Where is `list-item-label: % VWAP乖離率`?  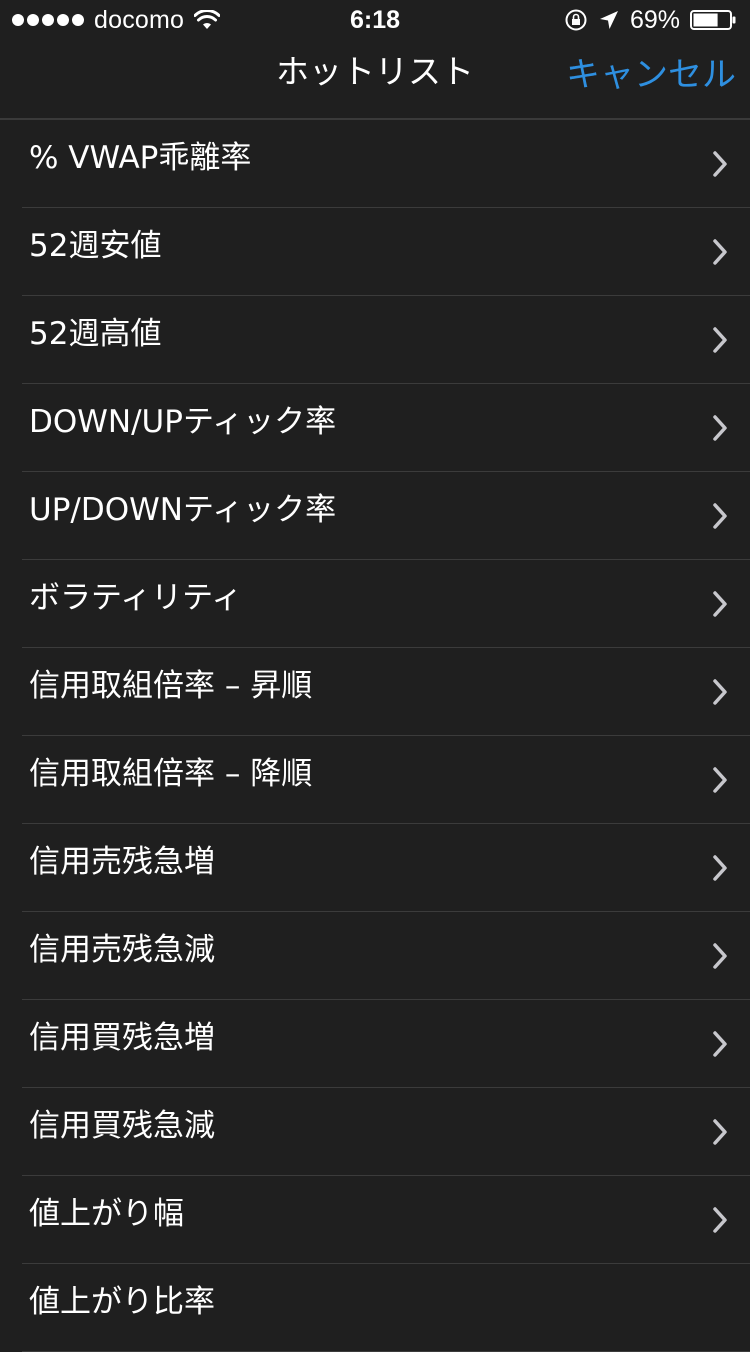 list-item-label: % VWAP乖離率 is located at coordinates (140, 158).